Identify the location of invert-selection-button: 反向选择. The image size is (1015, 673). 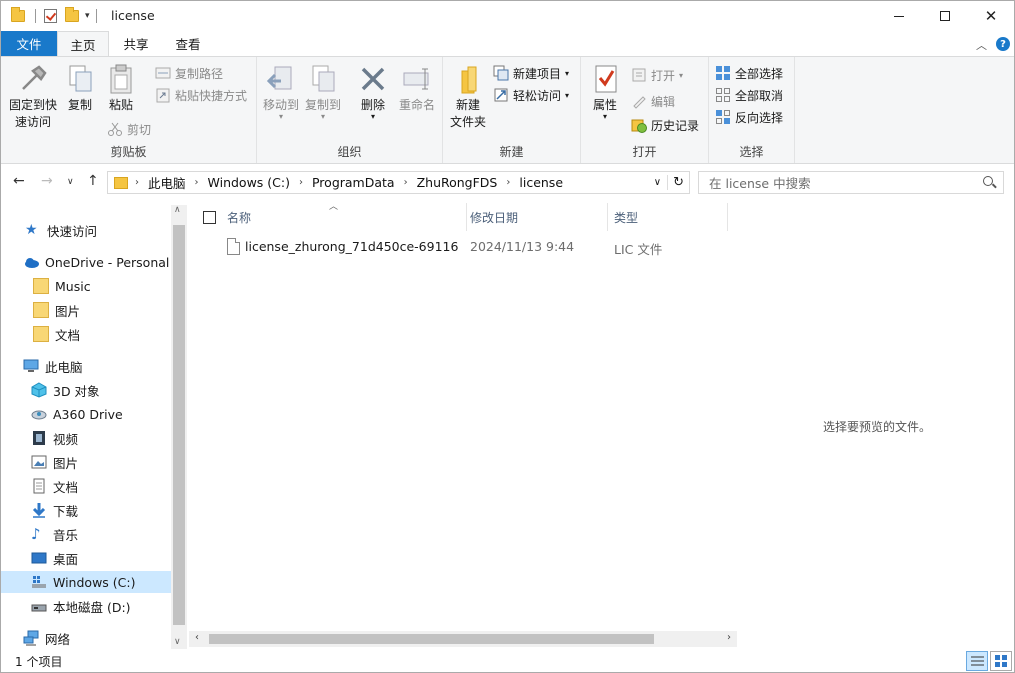
(749, 117).